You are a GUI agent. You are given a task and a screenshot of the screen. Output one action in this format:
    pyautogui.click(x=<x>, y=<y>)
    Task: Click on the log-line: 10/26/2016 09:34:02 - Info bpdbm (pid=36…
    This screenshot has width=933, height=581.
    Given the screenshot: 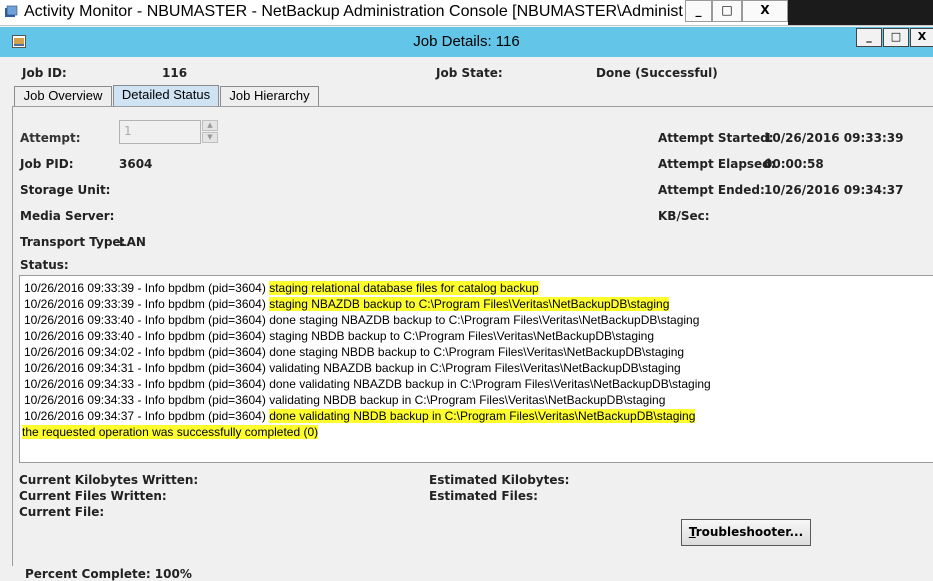 What is the action you would take?
    pyautogui.click(x=354, y=352)
    